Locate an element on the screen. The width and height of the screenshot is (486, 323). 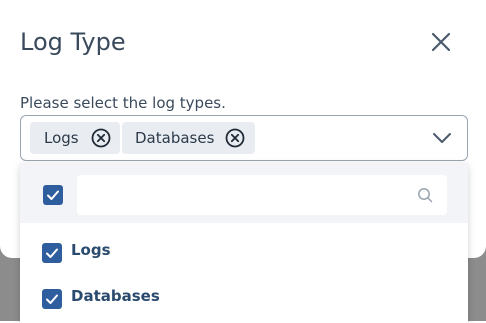
option-label: Databases is located at coordinates (115, 296).